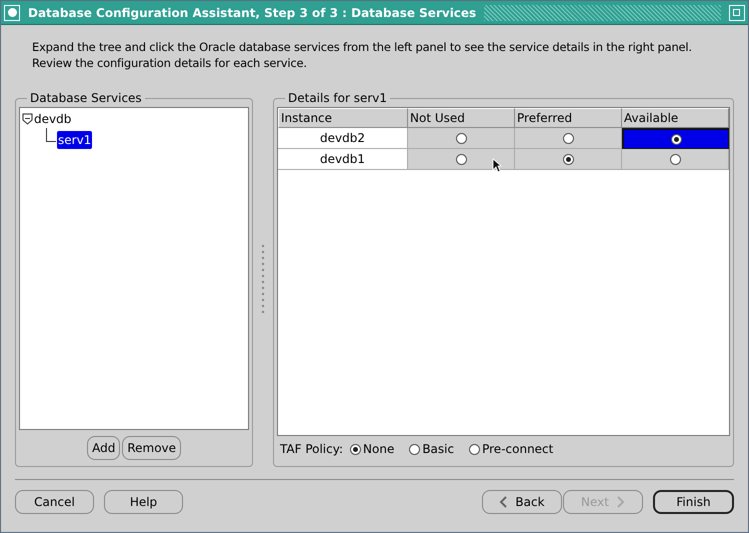  Describe the element at coordinates (12, 12) in the screenshot. I see `window-menu-icon` at that location.